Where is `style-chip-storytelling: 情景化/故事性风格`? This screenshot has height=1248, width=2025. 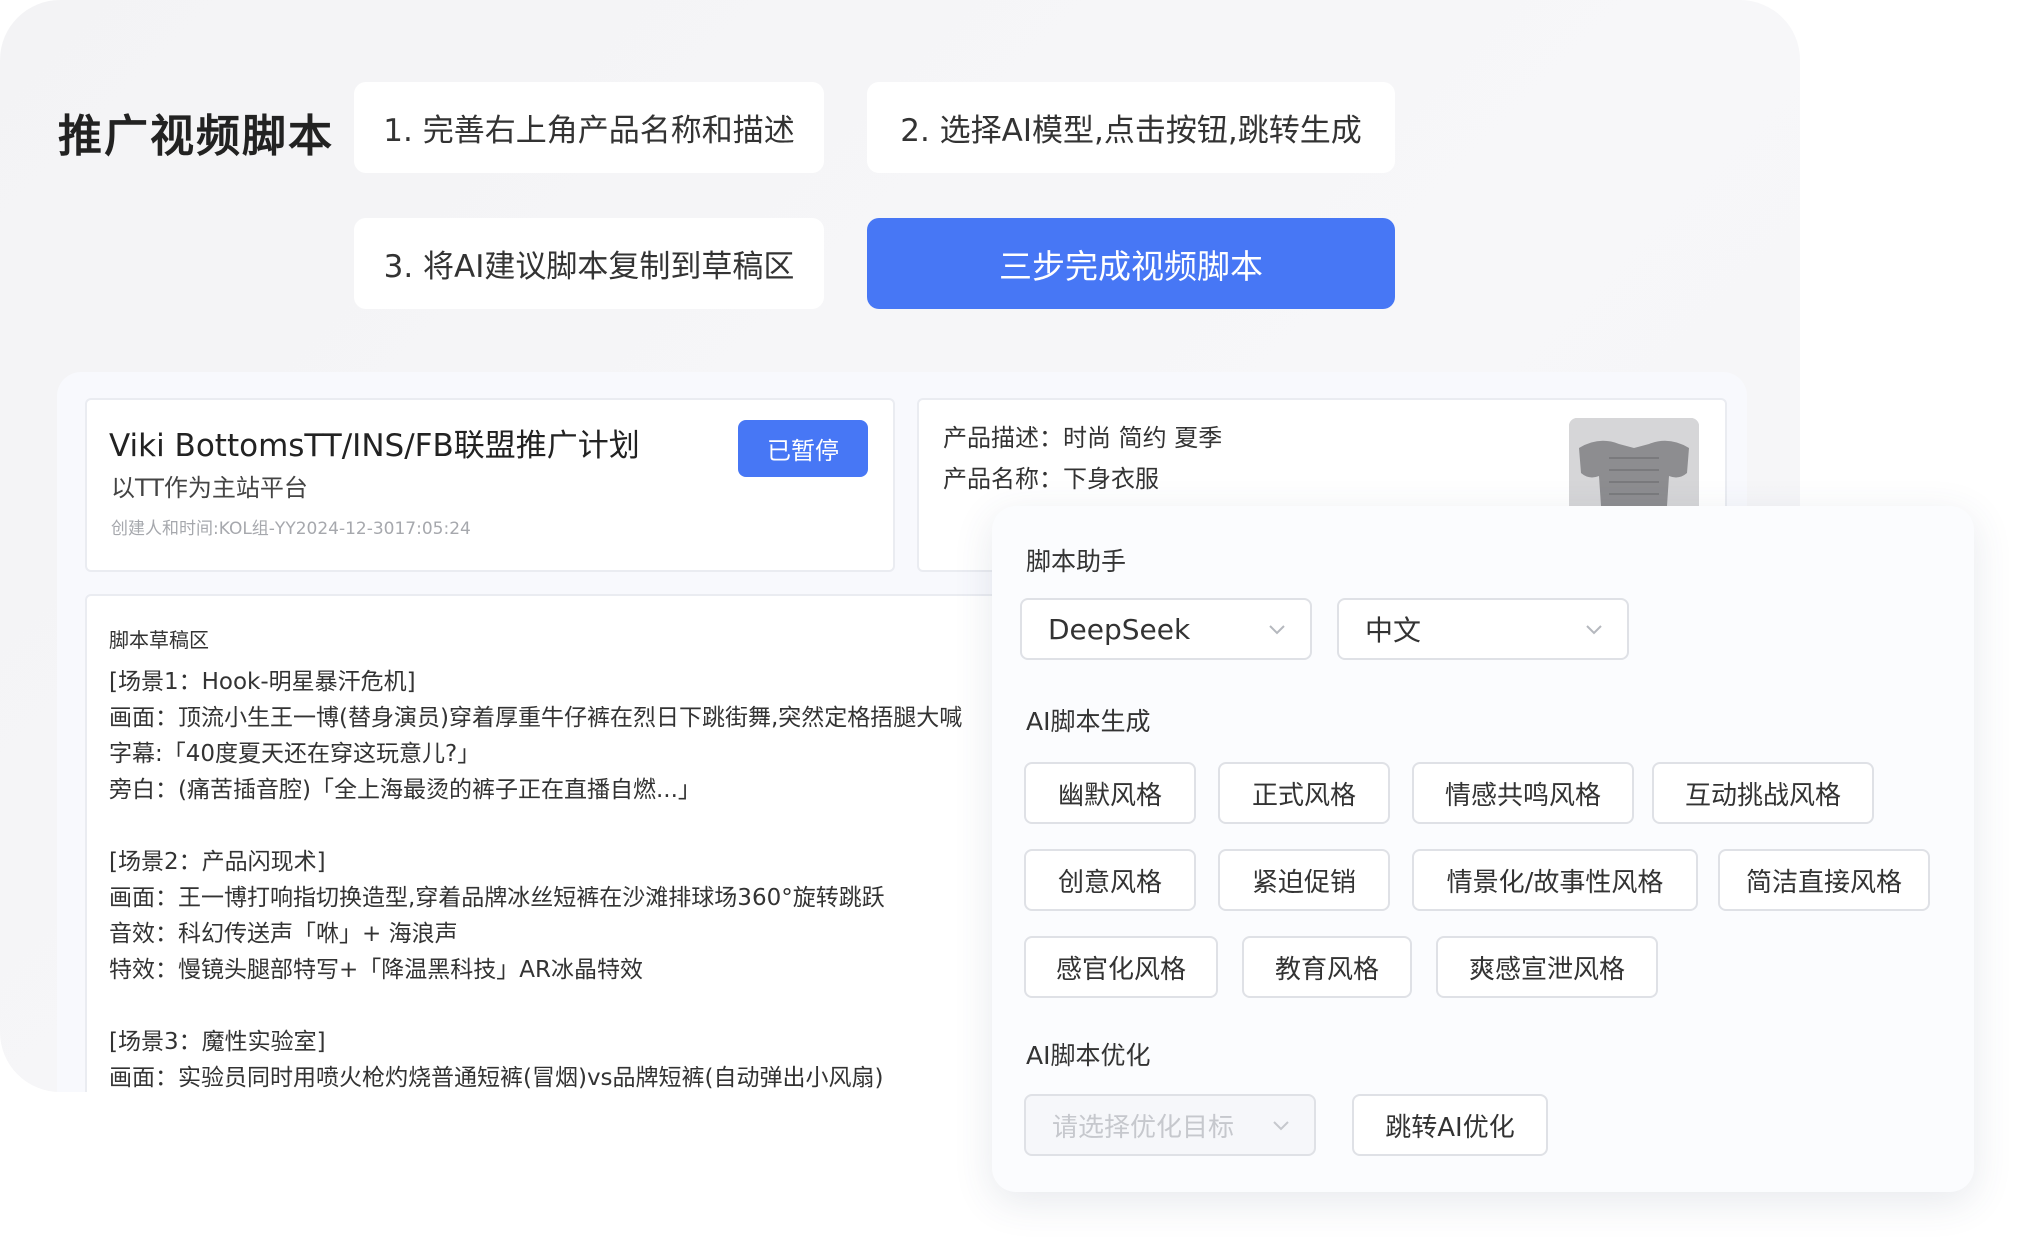
style-chip-storytelling: 情景化/故事性风格 is located at coordinates (1555, 880).